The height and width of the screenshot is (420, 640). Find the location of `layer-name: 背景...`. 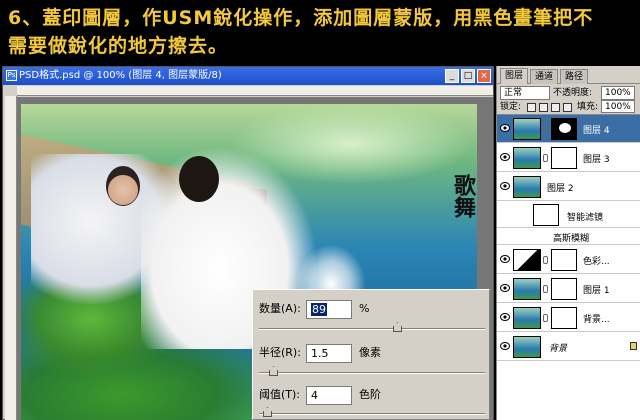

layer-name: 背景... is located at coordinates (596, 320).